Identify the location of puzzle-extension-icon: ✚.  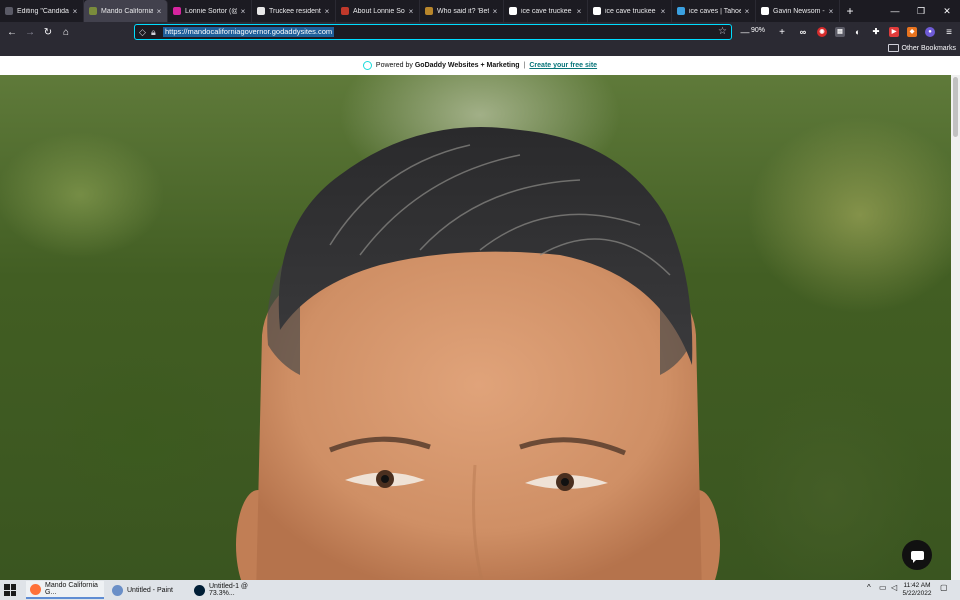
(876, 32).